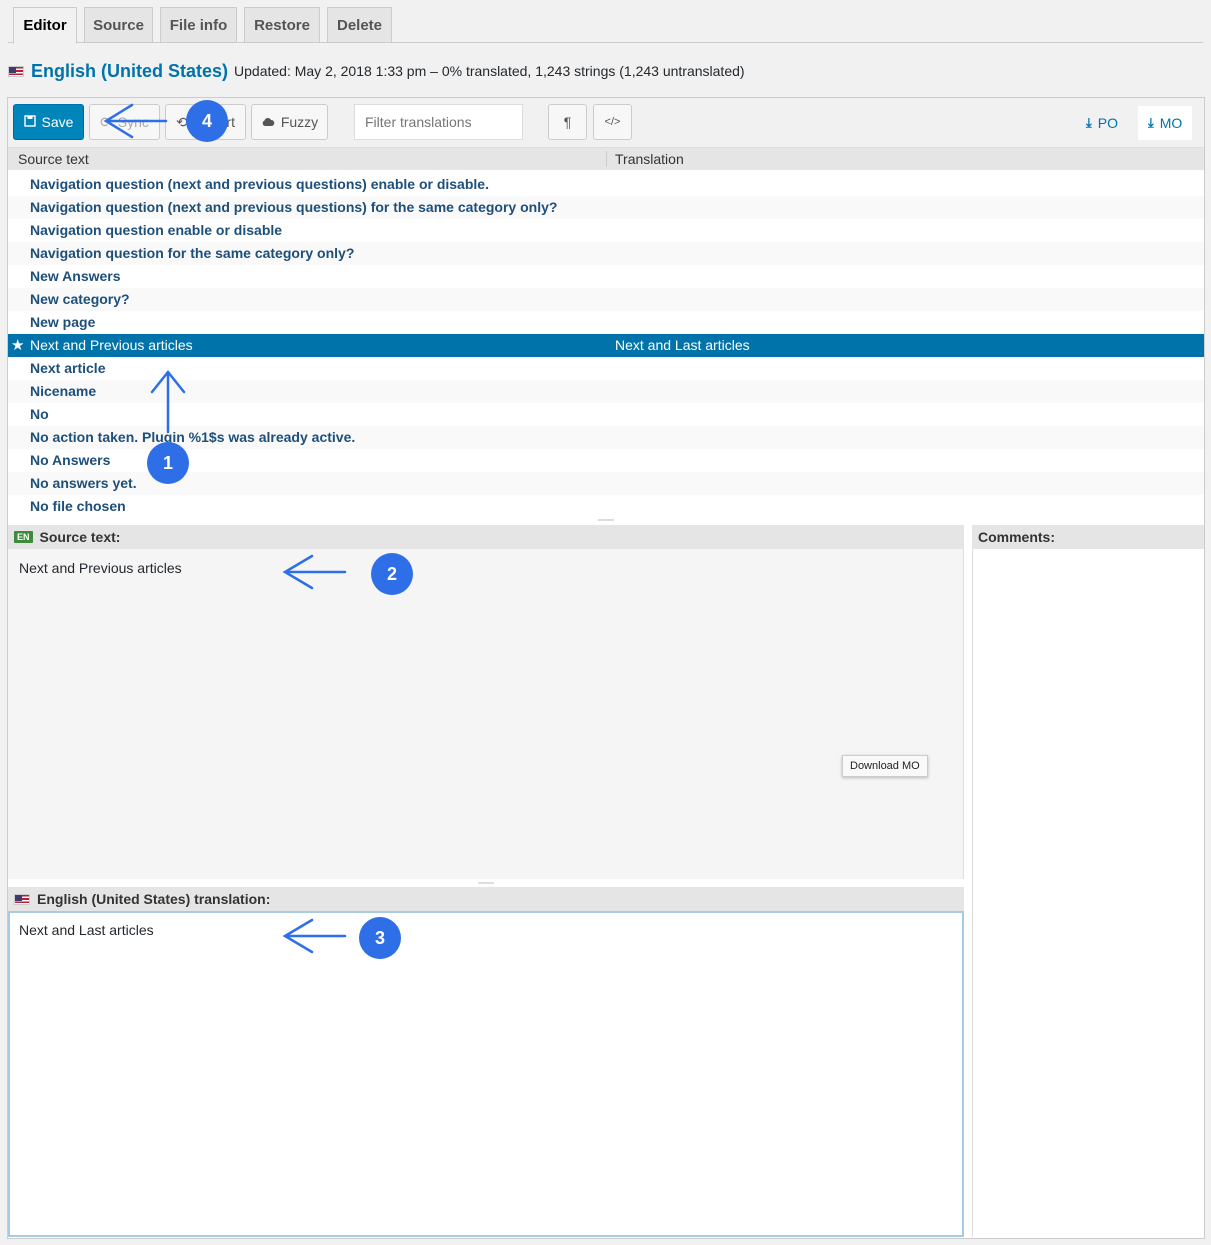  What do you see at coordinates (380, 938) in the screenshot?
I see `annotation-badge-3: 3` at bounding box center [380, 938].